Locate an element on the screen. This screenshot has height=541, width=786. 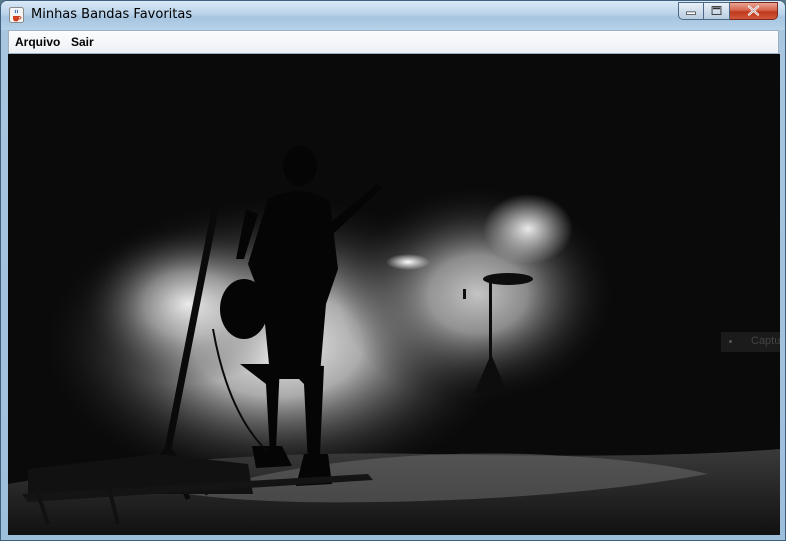
maximize-button is located at coordinates (717, 11).